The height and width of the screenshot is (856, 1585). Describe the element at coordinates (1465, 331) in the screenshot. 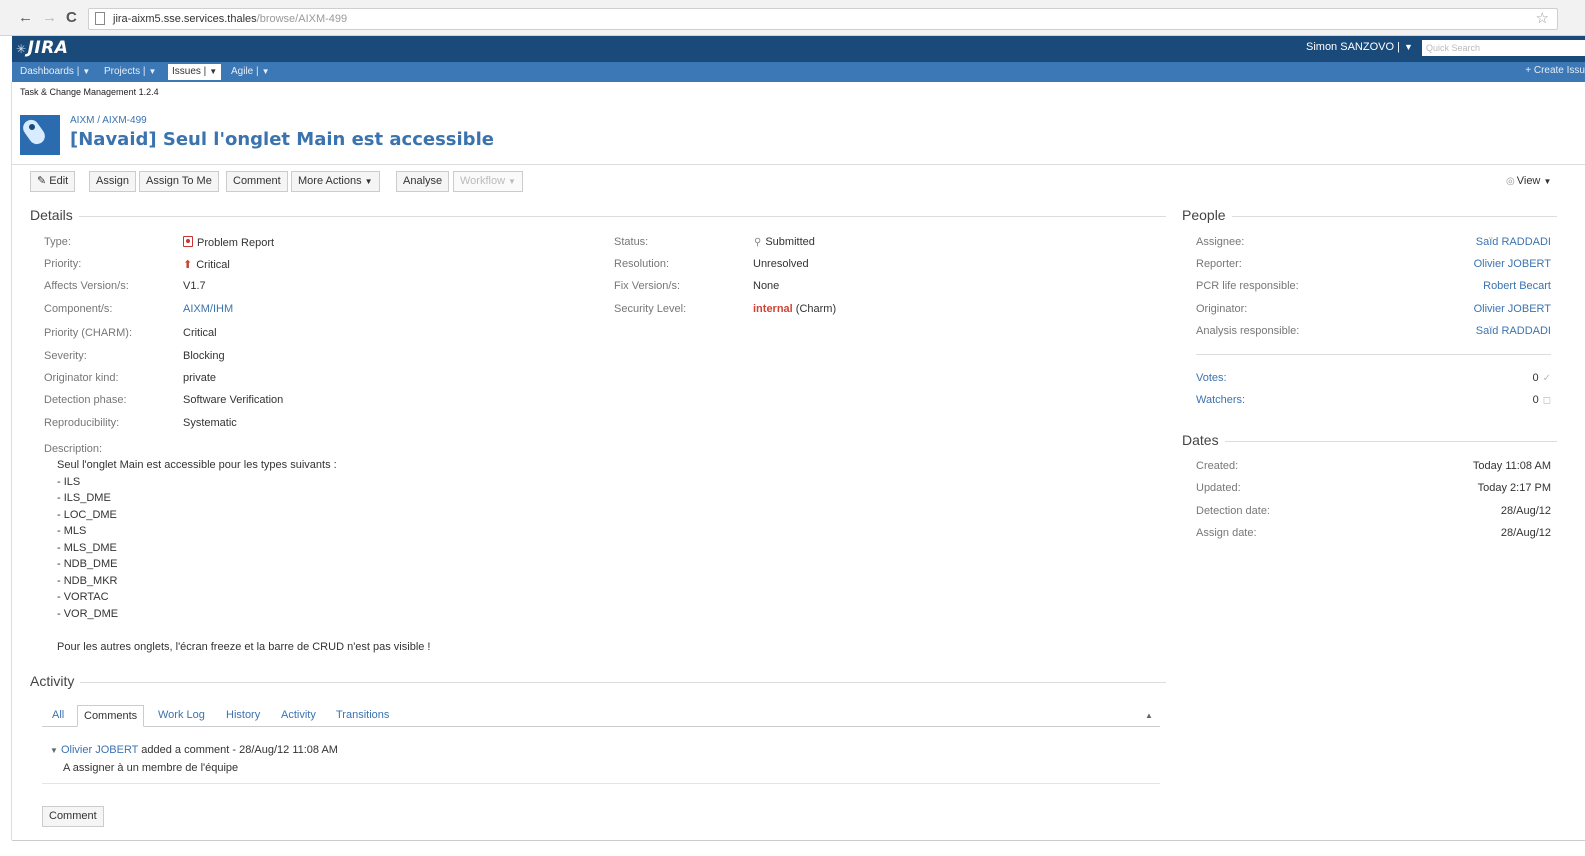

I see `field-value-analysis-responsible: Saïd RADDADI` at that location.